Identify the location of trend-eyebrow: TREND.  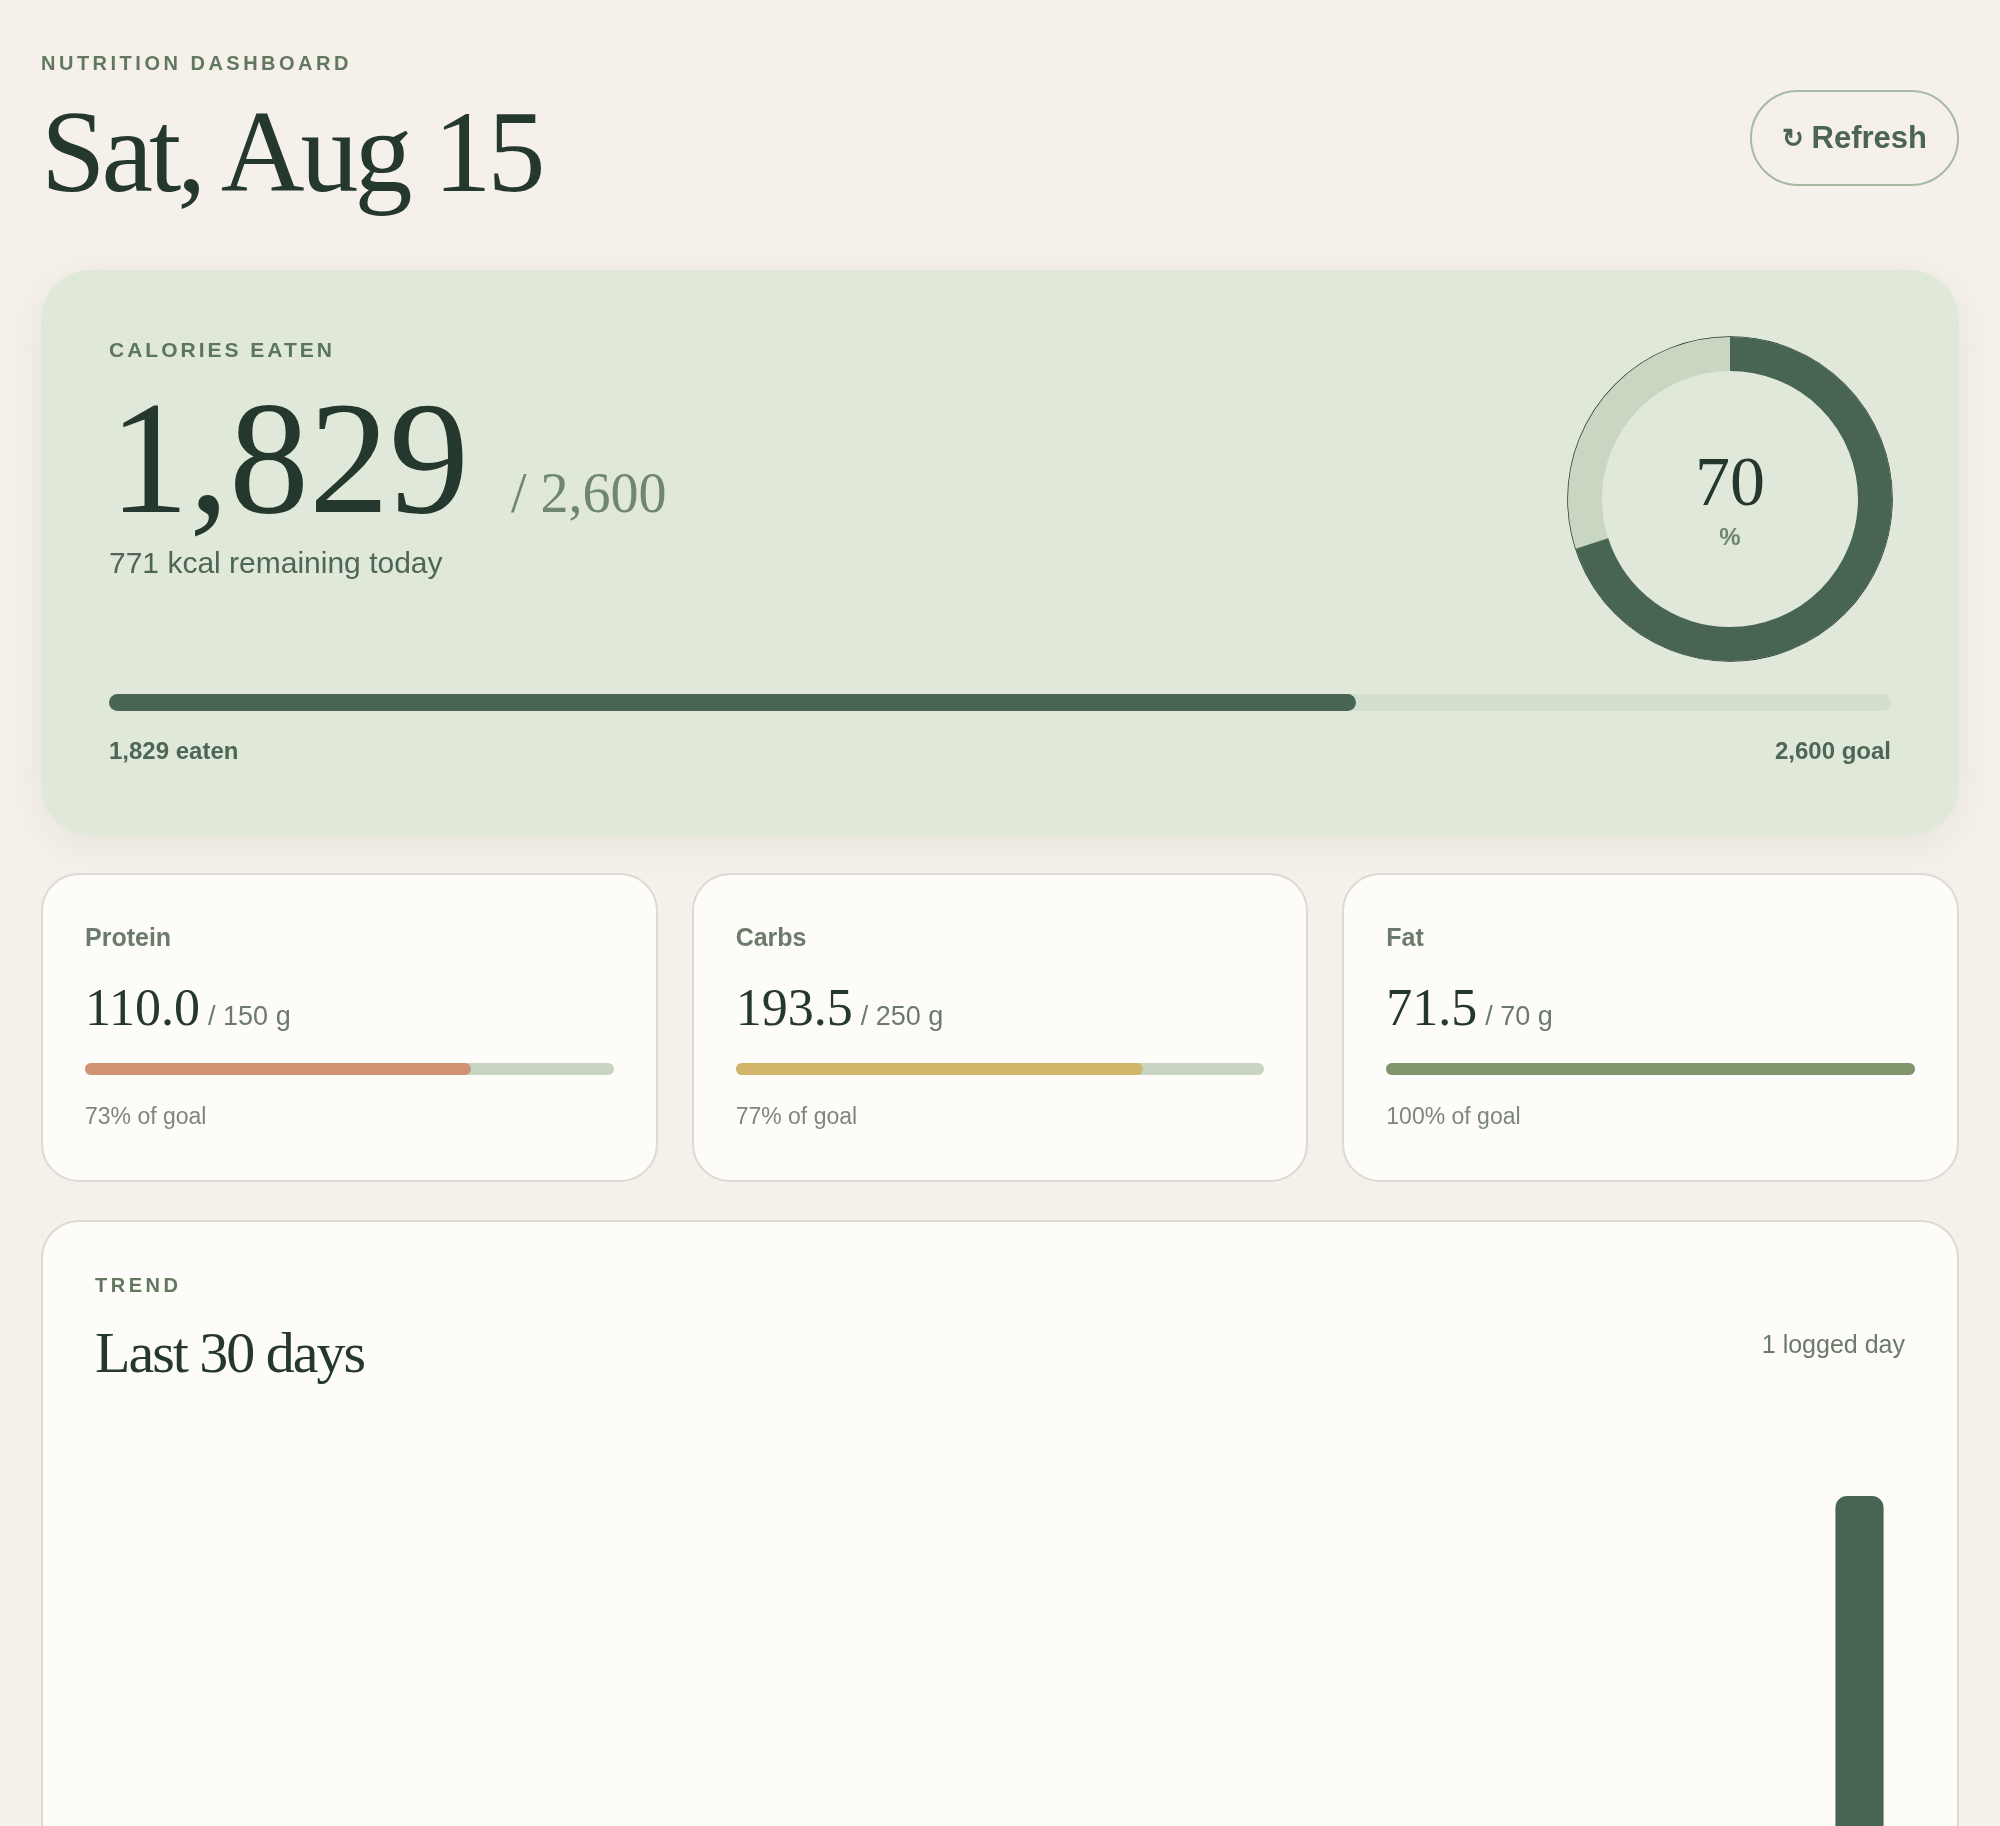
(139, 1286).